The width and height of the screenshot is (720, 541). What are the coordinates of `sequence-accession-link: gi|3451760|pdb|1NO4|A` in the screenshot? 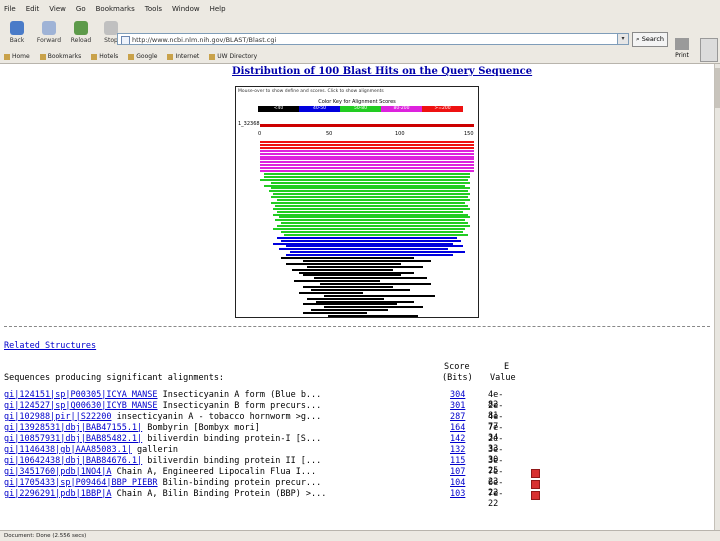 It's located at (57, 472).